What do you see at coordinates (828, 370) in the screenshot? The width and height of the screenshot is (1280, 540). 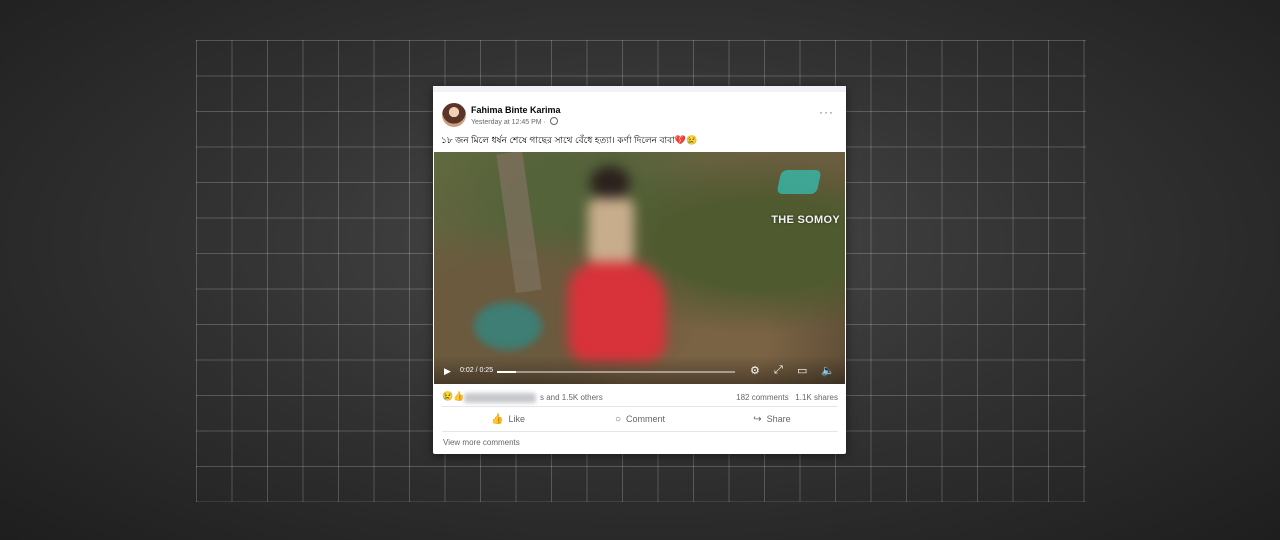 I see `volume-icon: 🔈` at bounding box center [828, 370].